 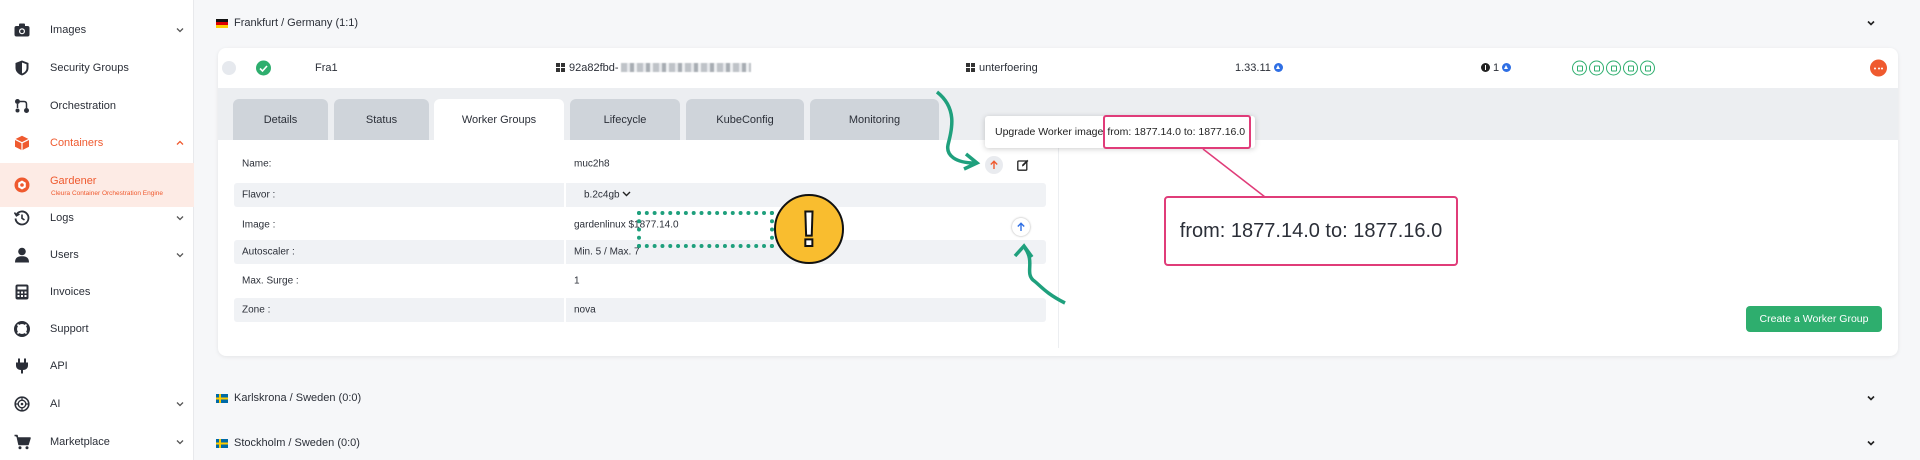 I want to click on region-row-stockholm: Stockholm / Sweden (0:0), so click(x=1061, y=443).